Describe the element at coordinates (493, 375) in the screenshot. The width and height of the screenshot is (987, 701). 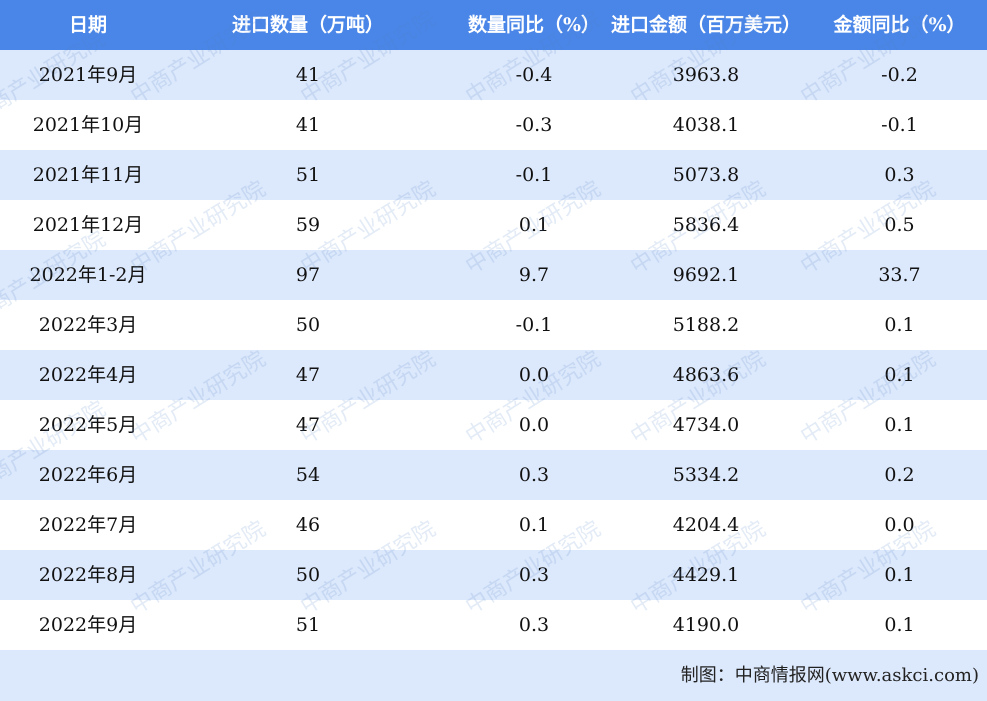
I see `table-row: 2022年4月 47 0.0 4863.6 0.1` at that location.